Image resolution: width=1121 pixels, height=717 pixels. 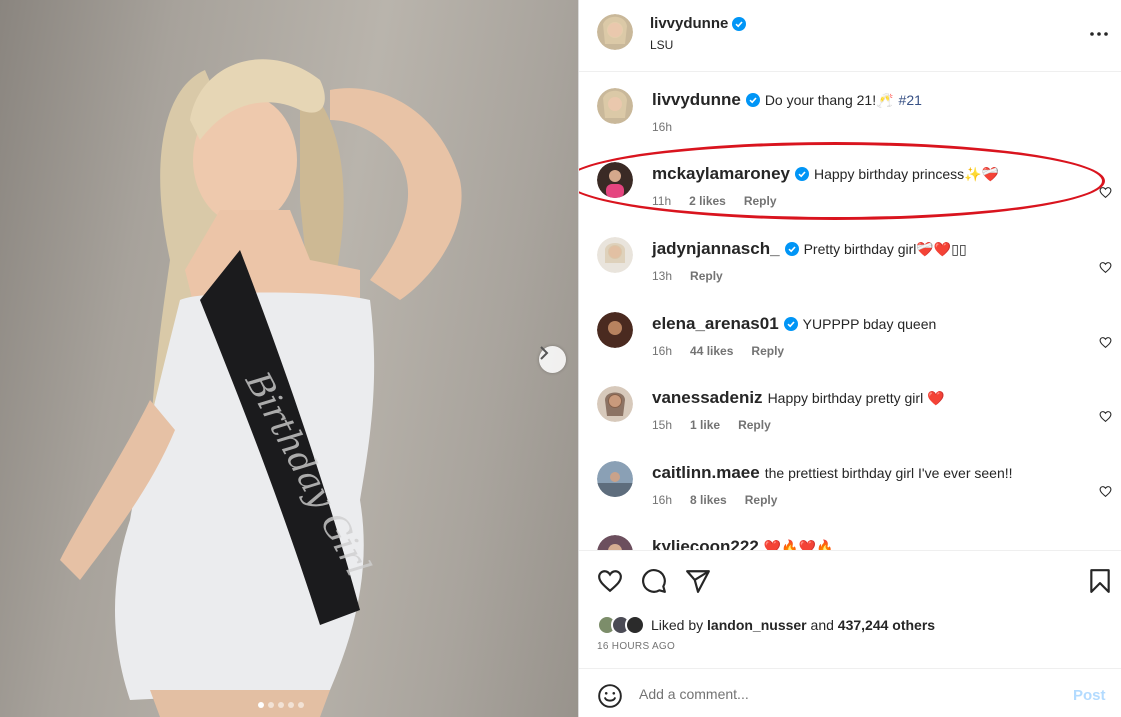 What do you see at coordinates (698, 581) in the screenshot?
I see `share-icon` at bounding box center [698, 581].